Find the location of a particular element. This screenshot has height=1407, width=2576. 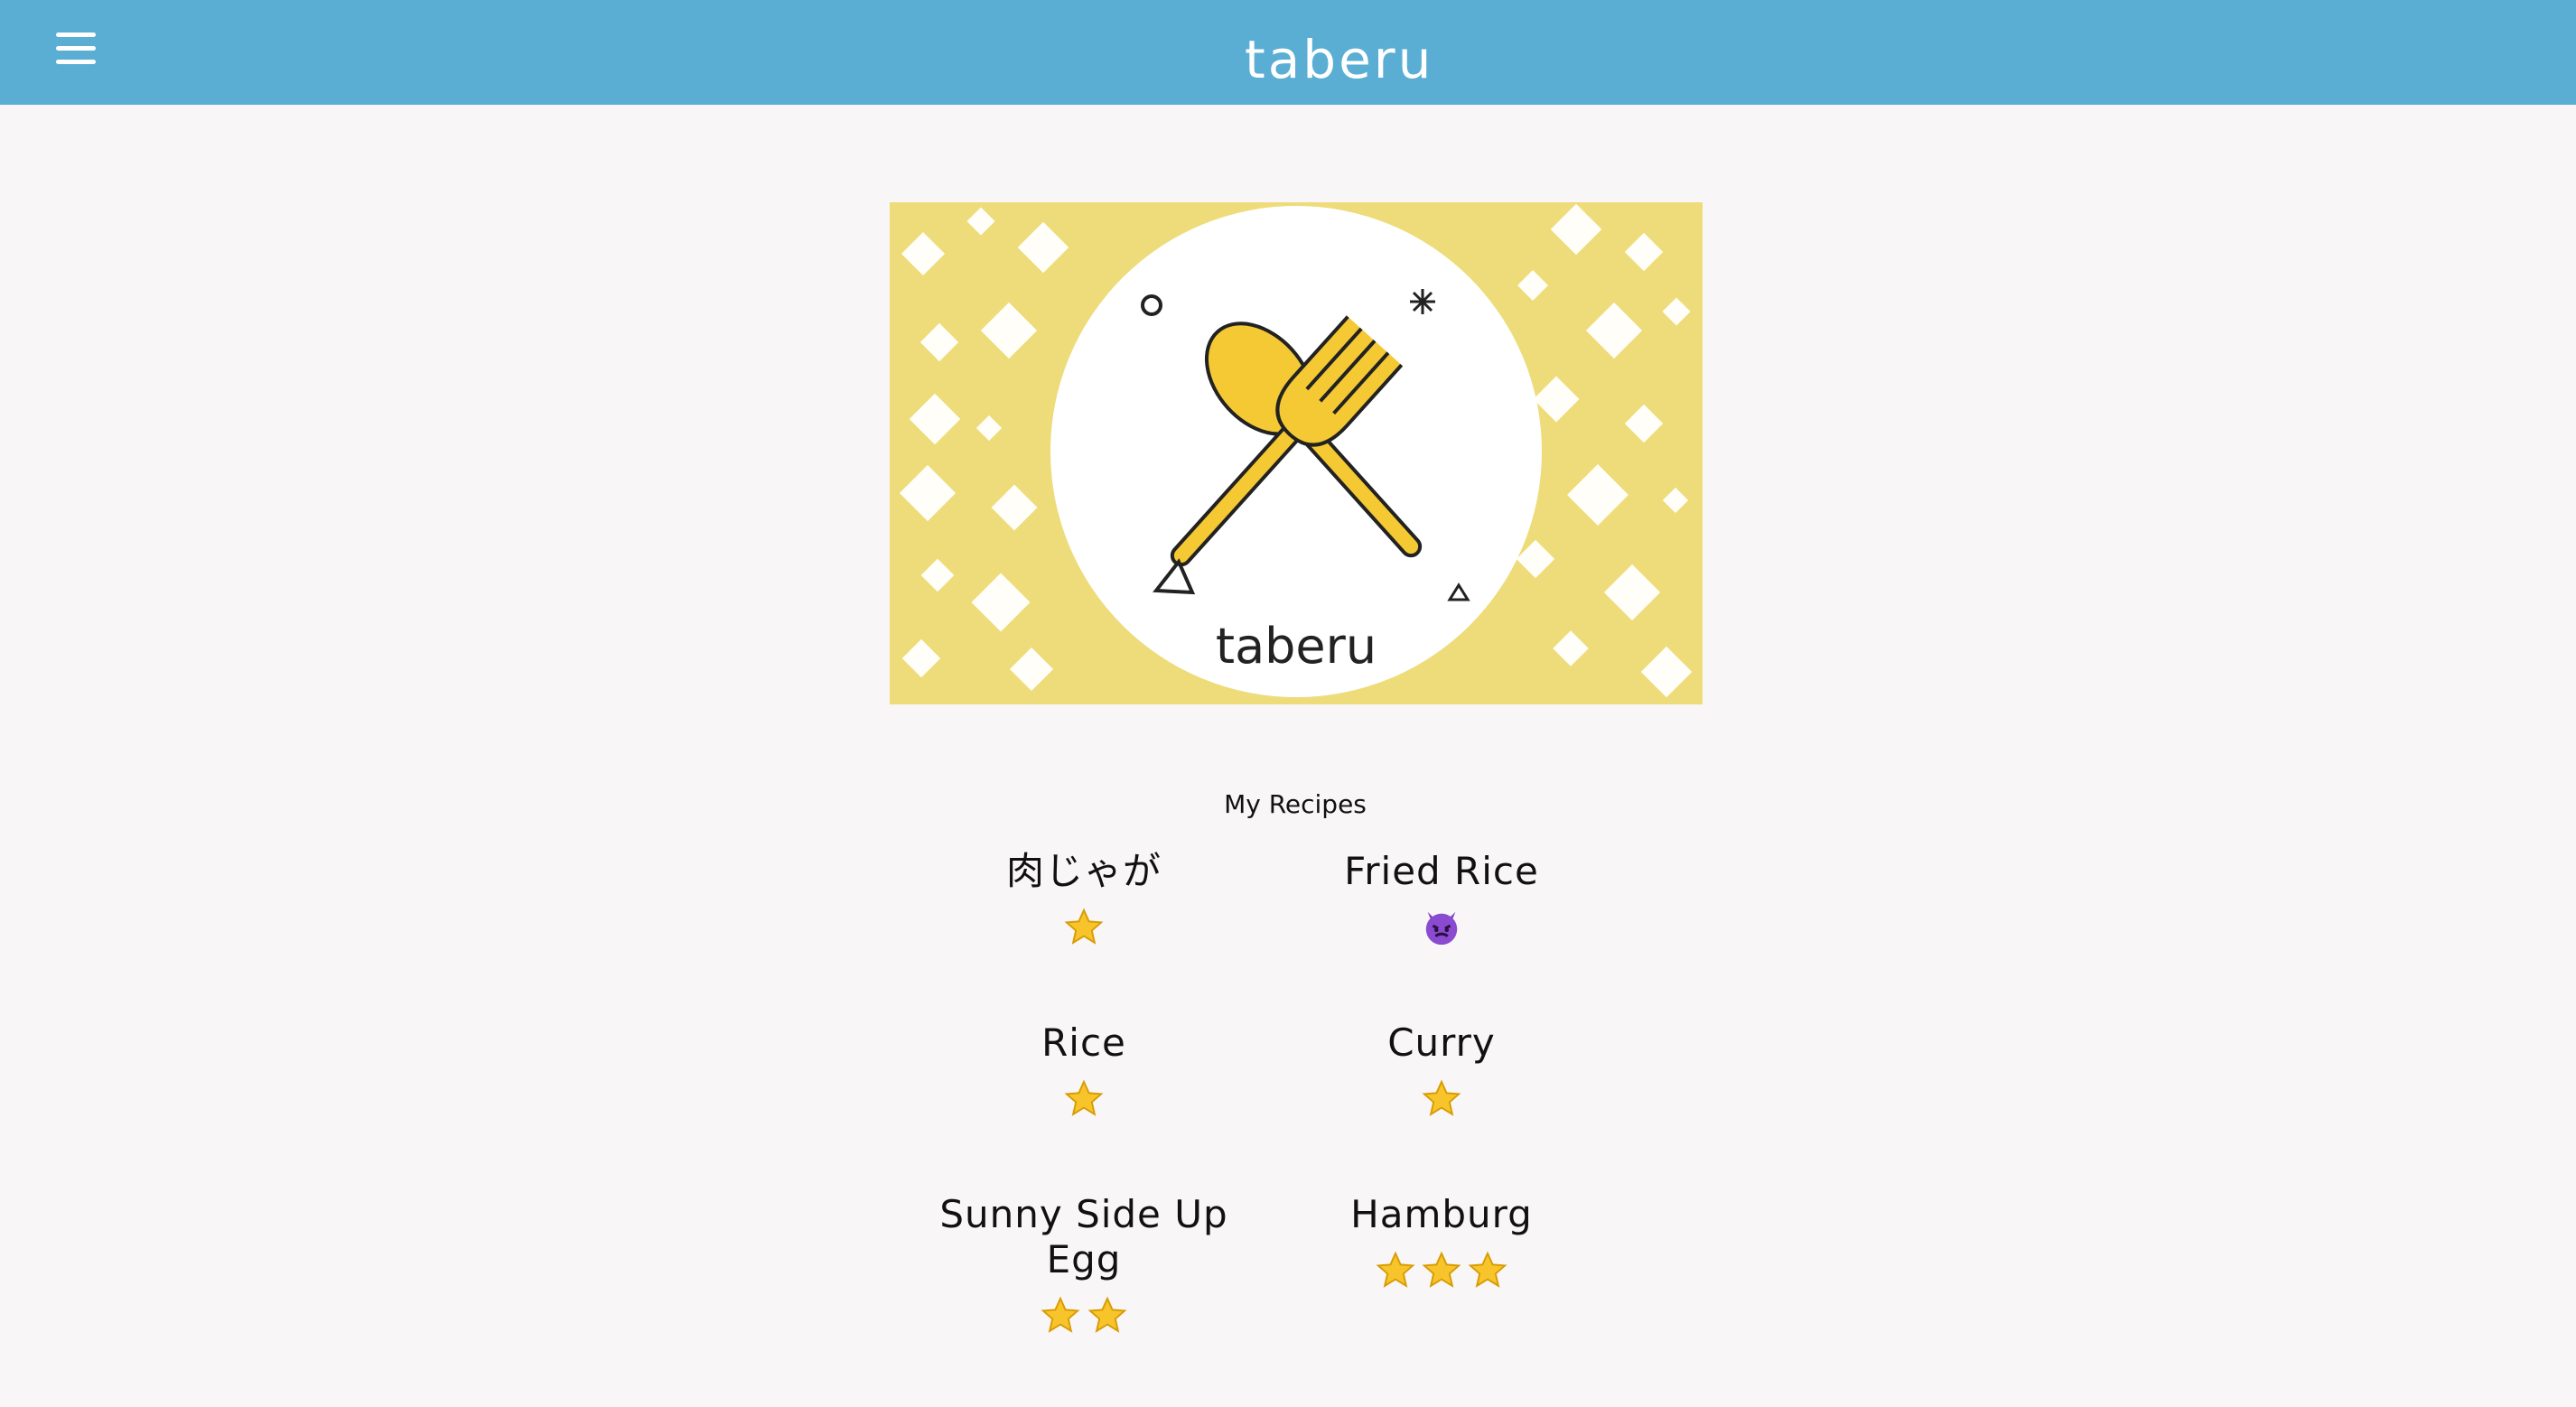

section-title: My Recipes is located at coordinates (1295, 804).